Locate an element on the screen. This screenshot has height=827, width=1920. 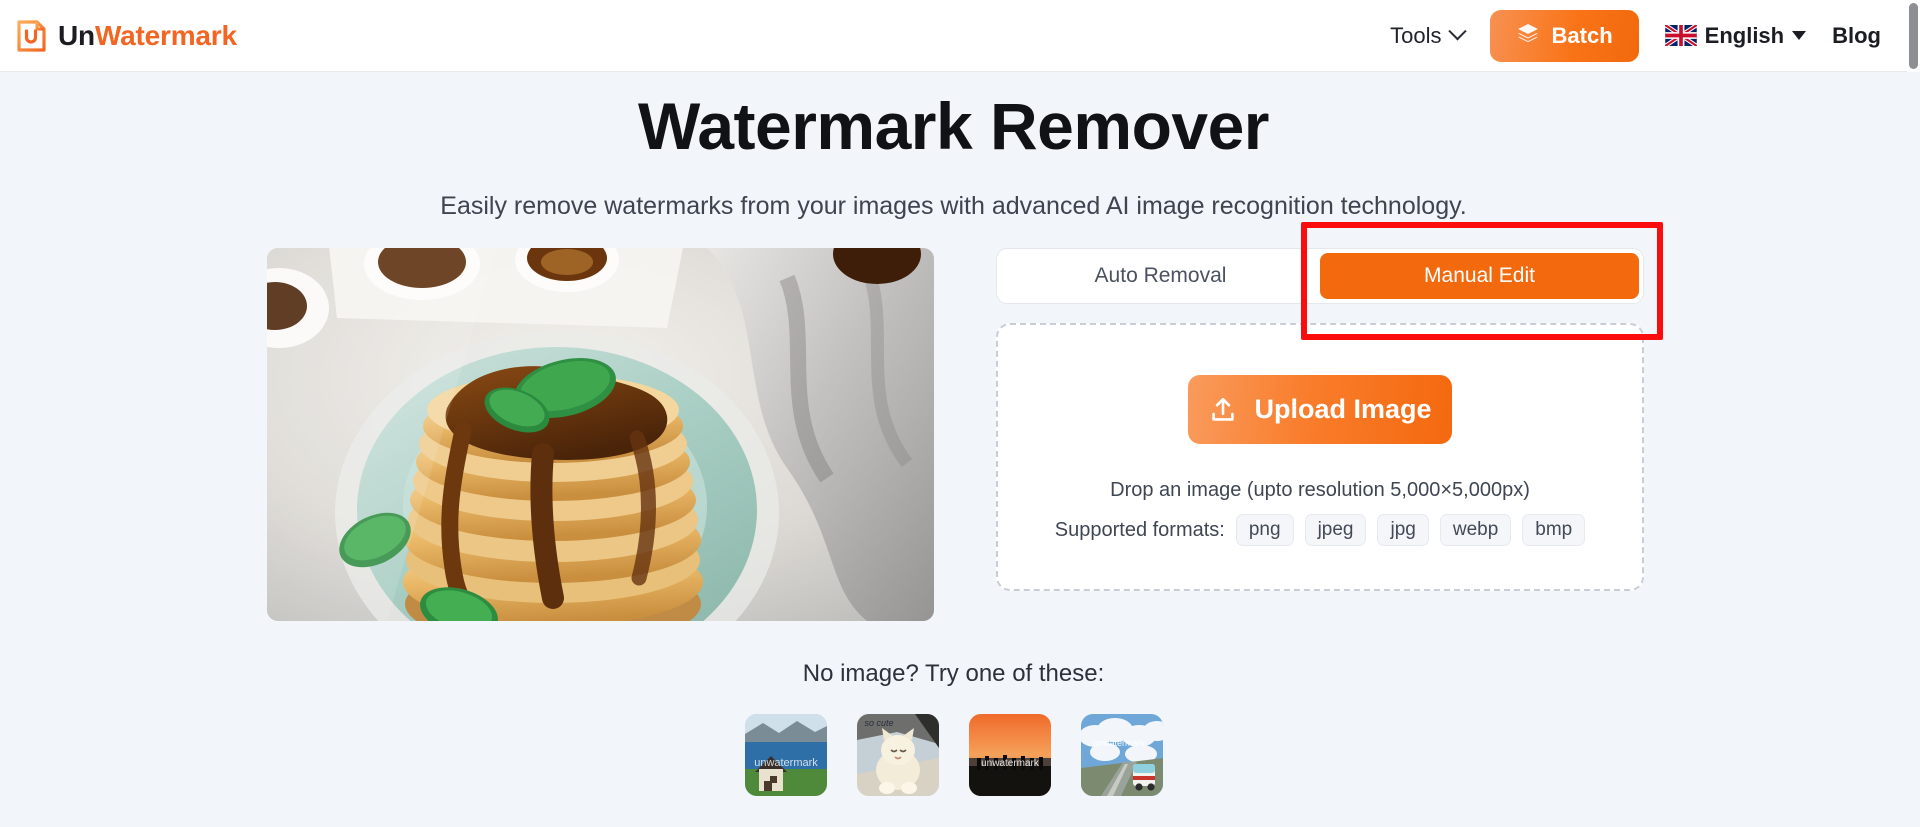
upload-image-button-label: Upload Image is located at coordinates (1343, 409).